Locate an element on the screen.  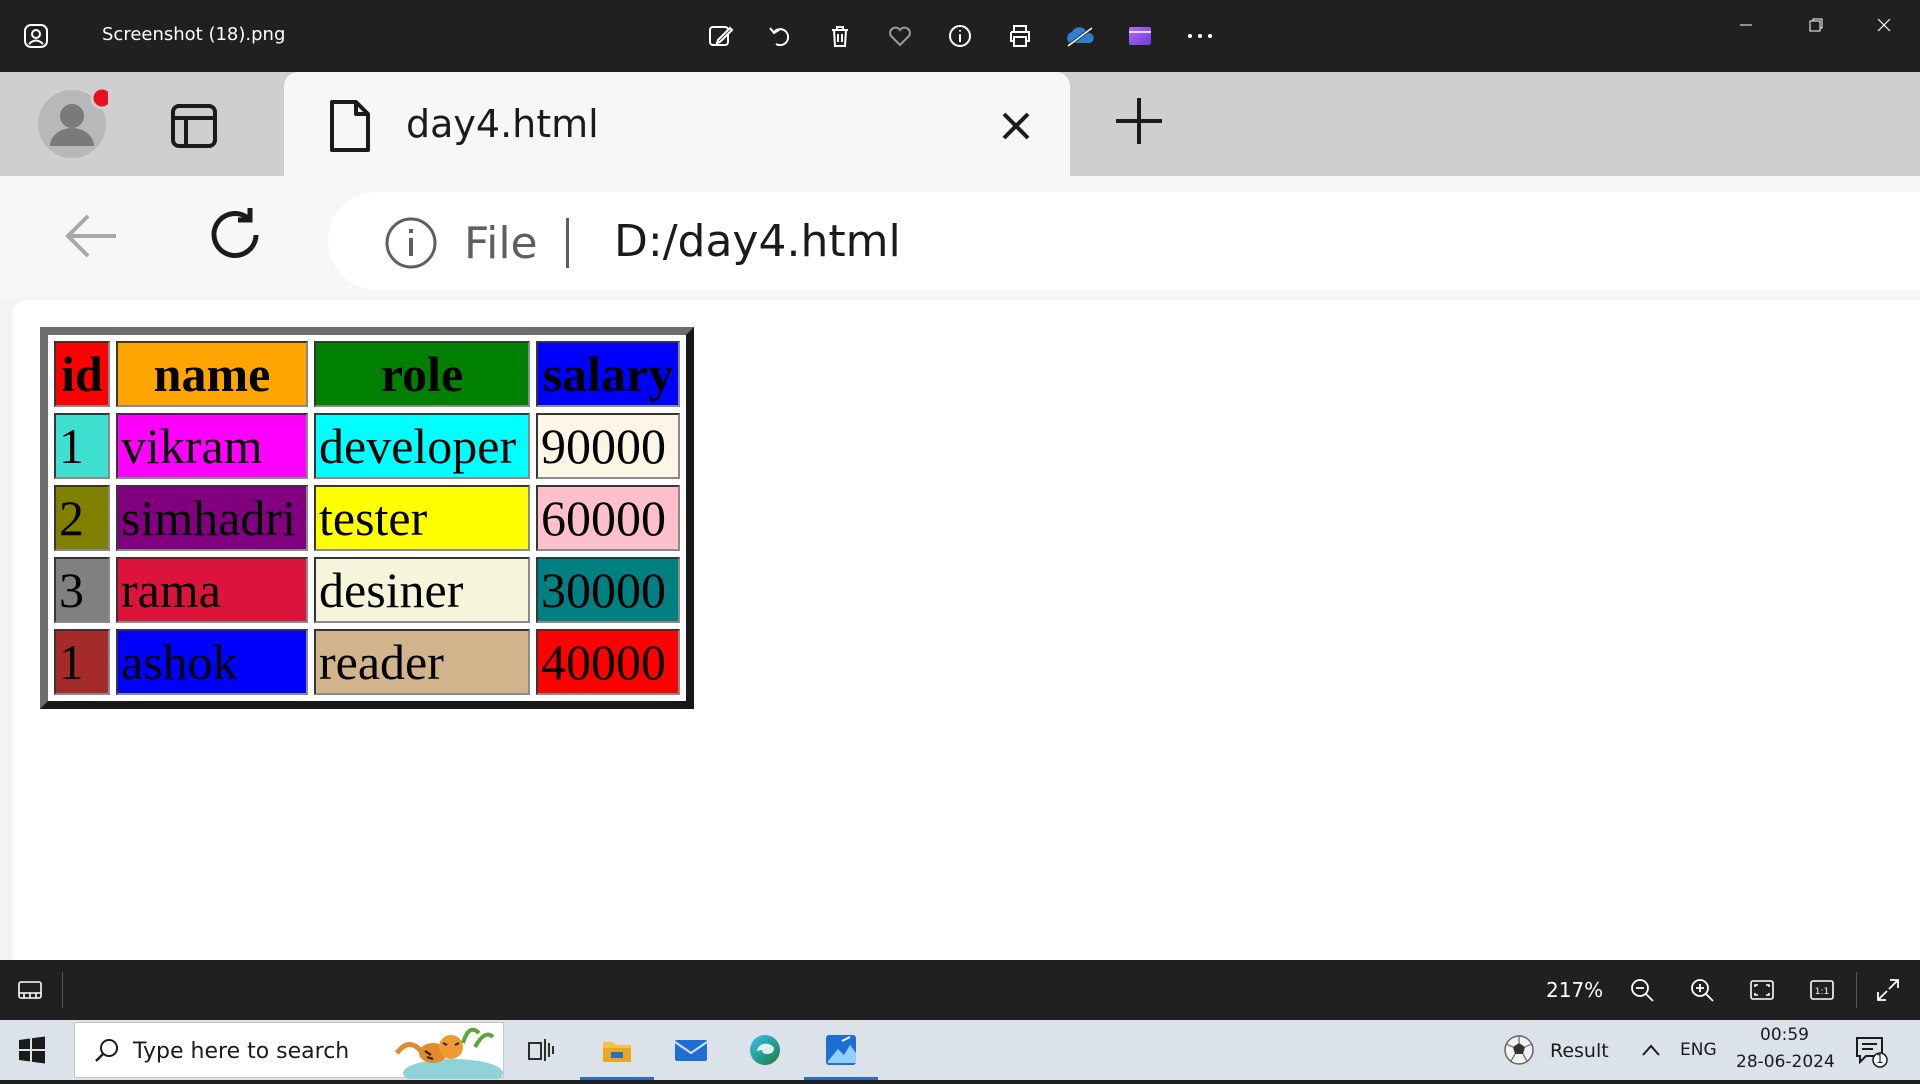
new-tab-icon is located at coordinates (1139, 121).